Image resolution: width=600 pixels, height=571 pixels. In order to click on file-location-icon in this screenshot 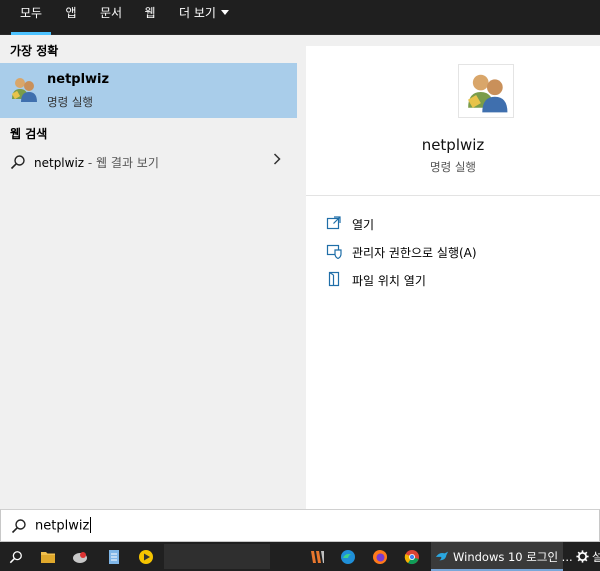, I will do `click(334, 279)`.